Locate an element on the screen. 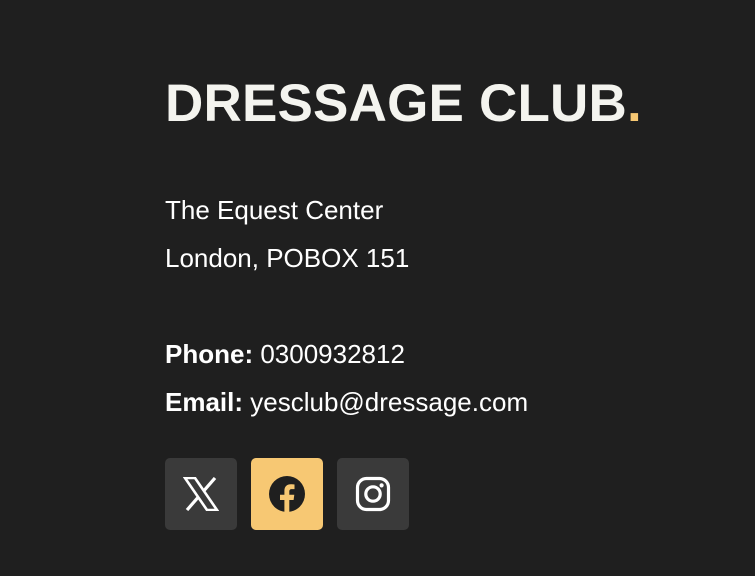  brand-title: DRESSAGE CLUB. is located at coordinates (445, 104).